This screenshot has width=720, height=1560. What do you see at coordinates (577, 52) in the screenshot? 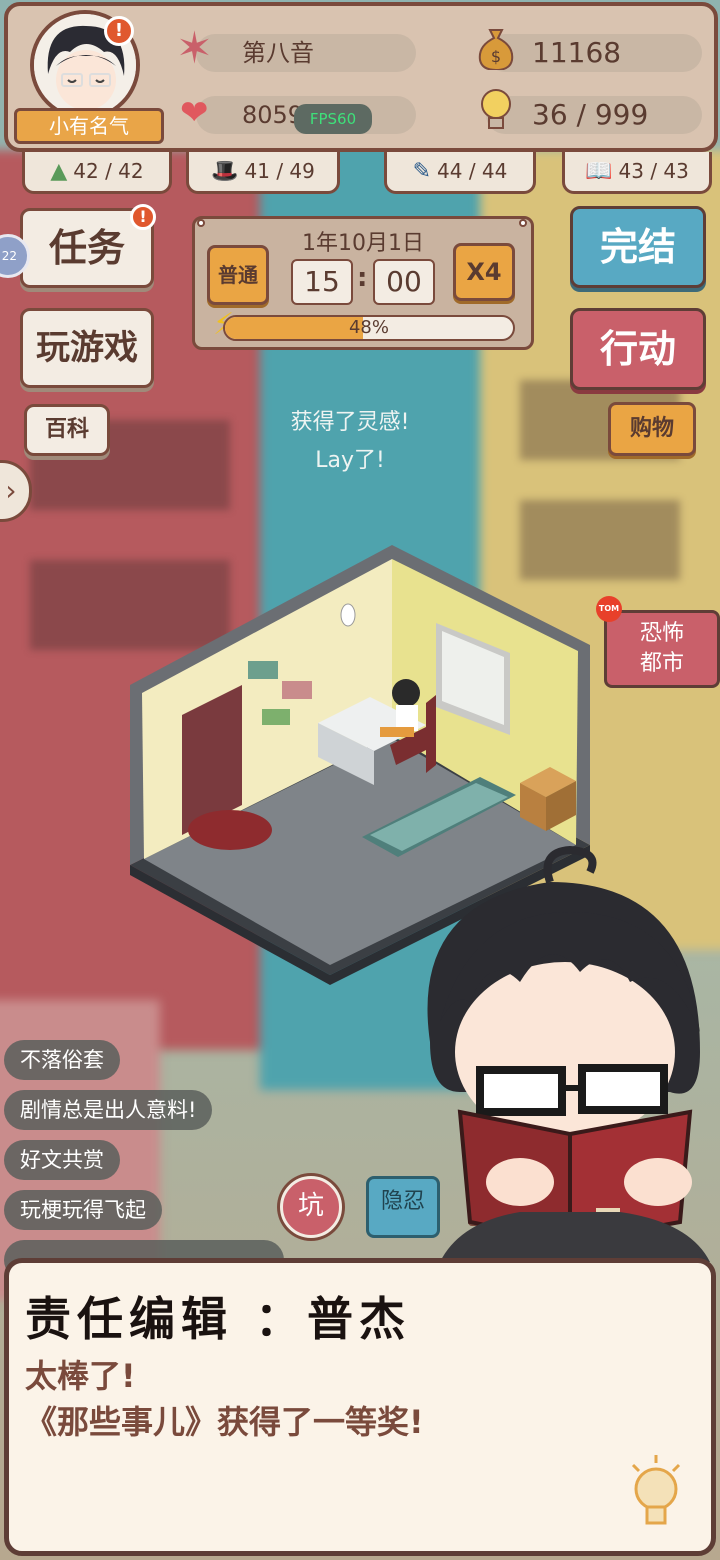
I see `money-amount: 11168` at bounding box center [577, 52].